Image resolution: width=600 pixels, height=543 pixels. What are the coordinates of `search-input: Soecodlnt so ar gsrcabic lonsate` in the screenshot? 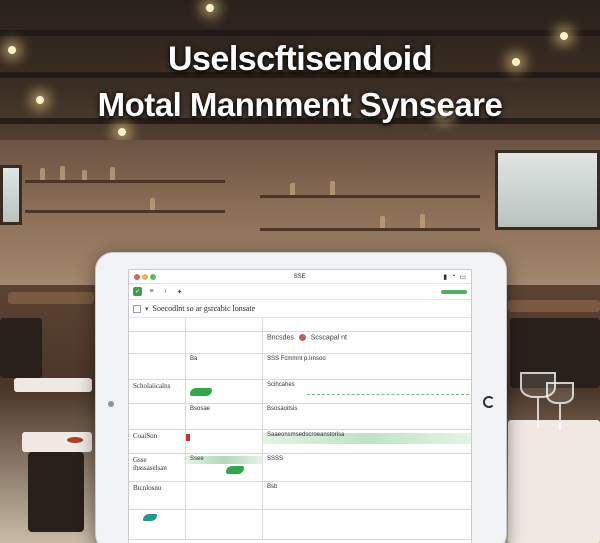 It's located at (204, 308).